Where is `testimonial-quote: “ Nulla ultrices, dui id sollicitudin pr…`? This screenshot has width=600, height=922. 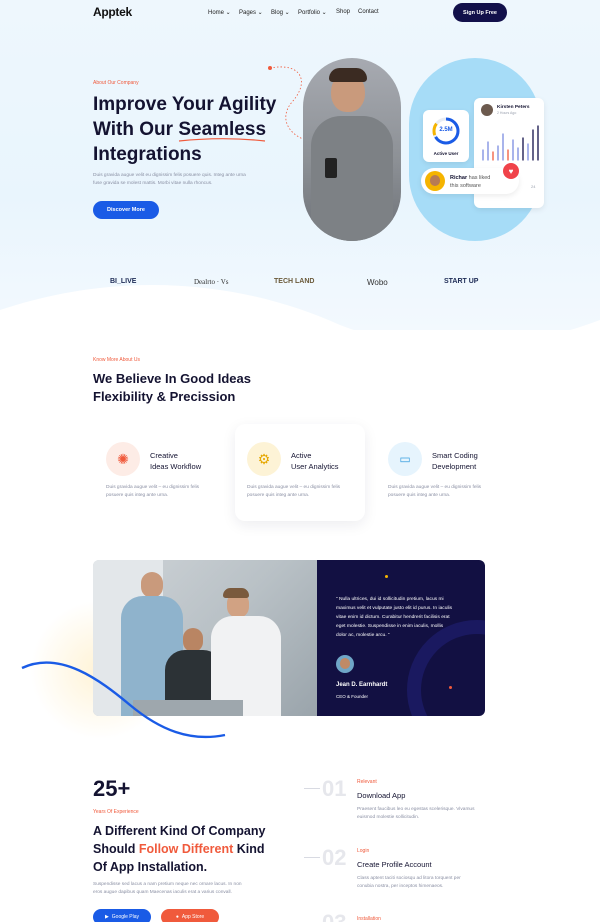 testimonial-quote: “ Nulla ultrices, dui id sollicitudin pr… is located at coordinates (406, 617).